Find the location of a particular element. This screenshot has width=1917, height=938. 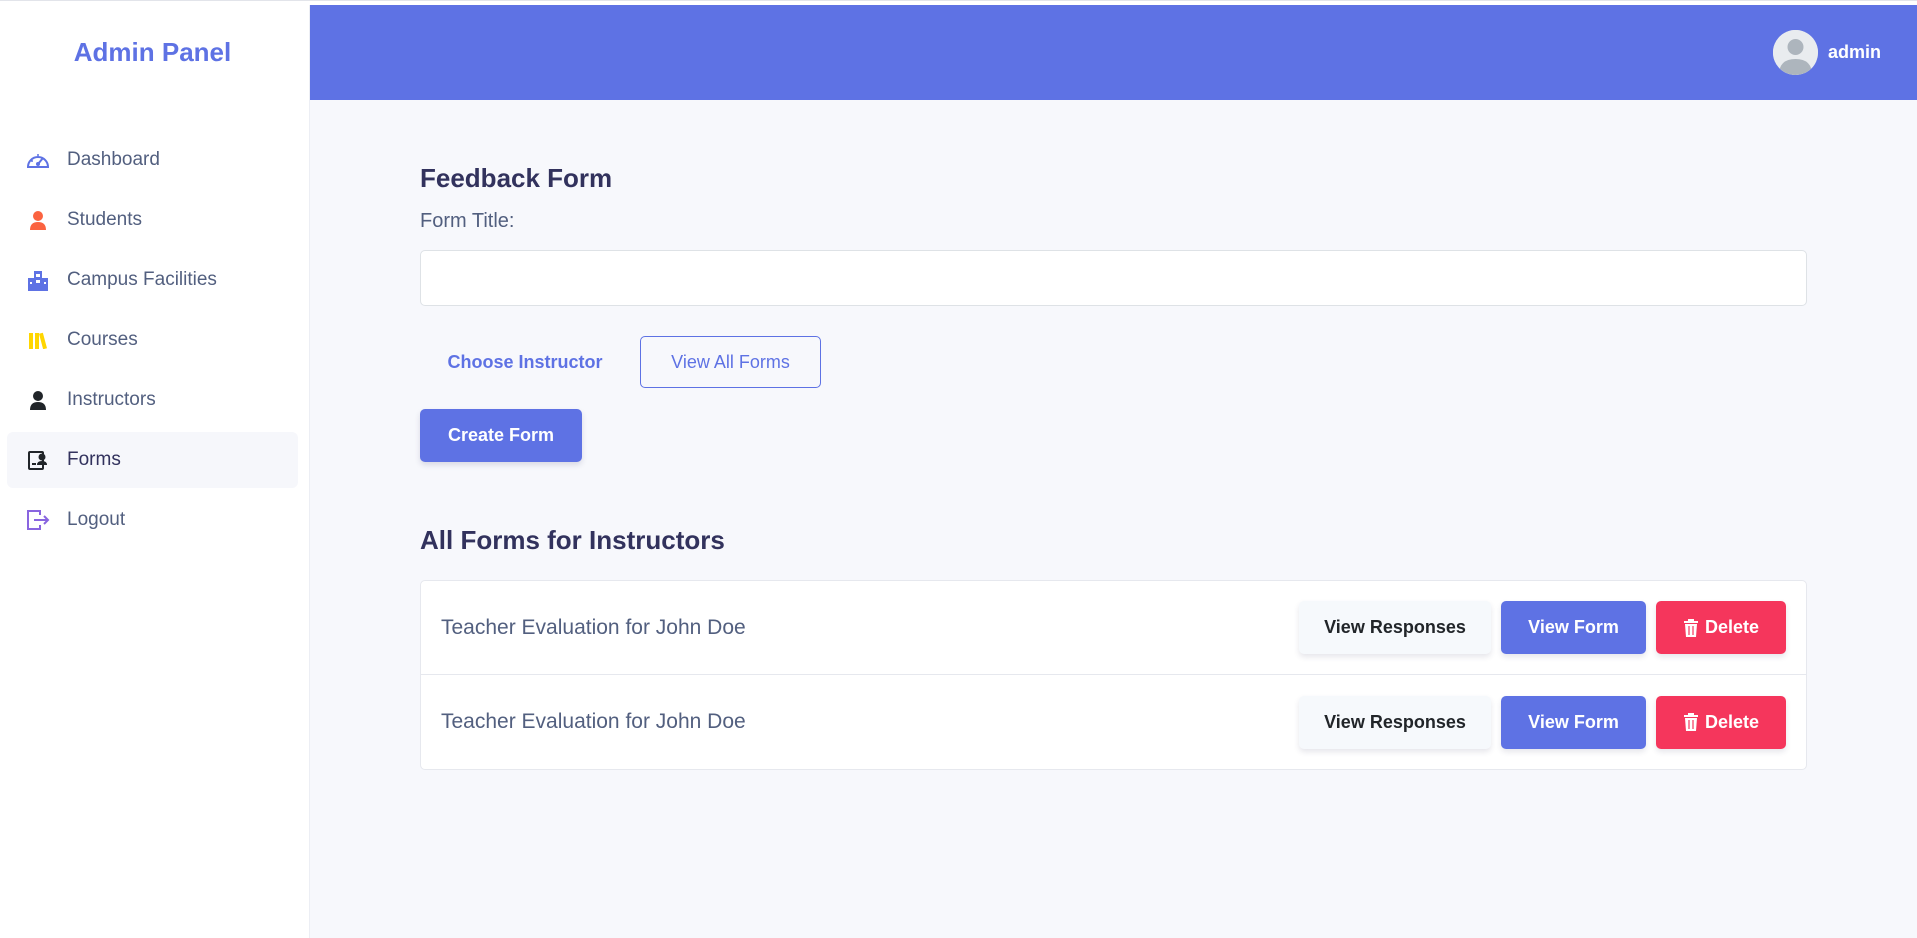

create-form-button: Create Form is located at coordinates (501, 435).